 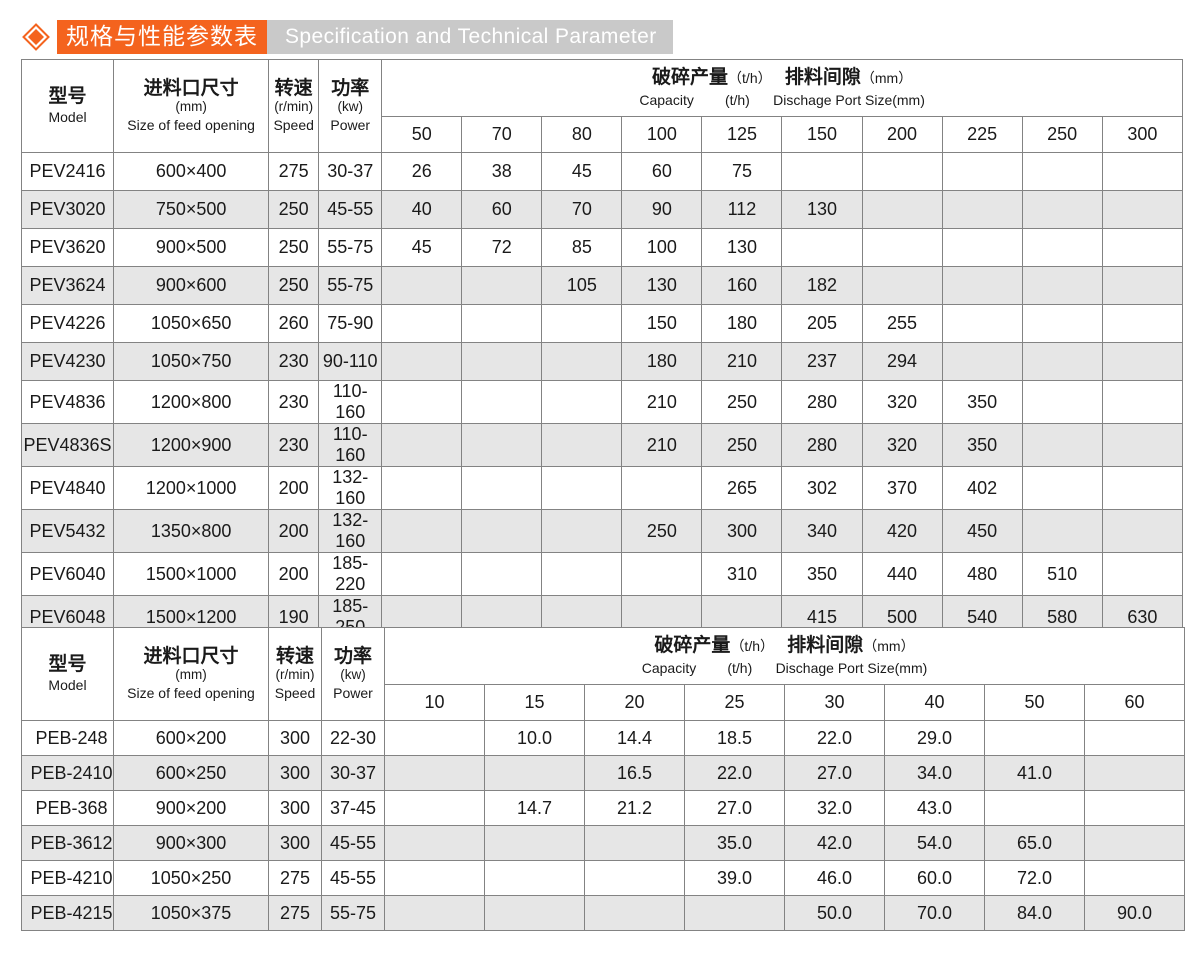 I want to click on size-column-header: 40, so click(x=934, y=702).